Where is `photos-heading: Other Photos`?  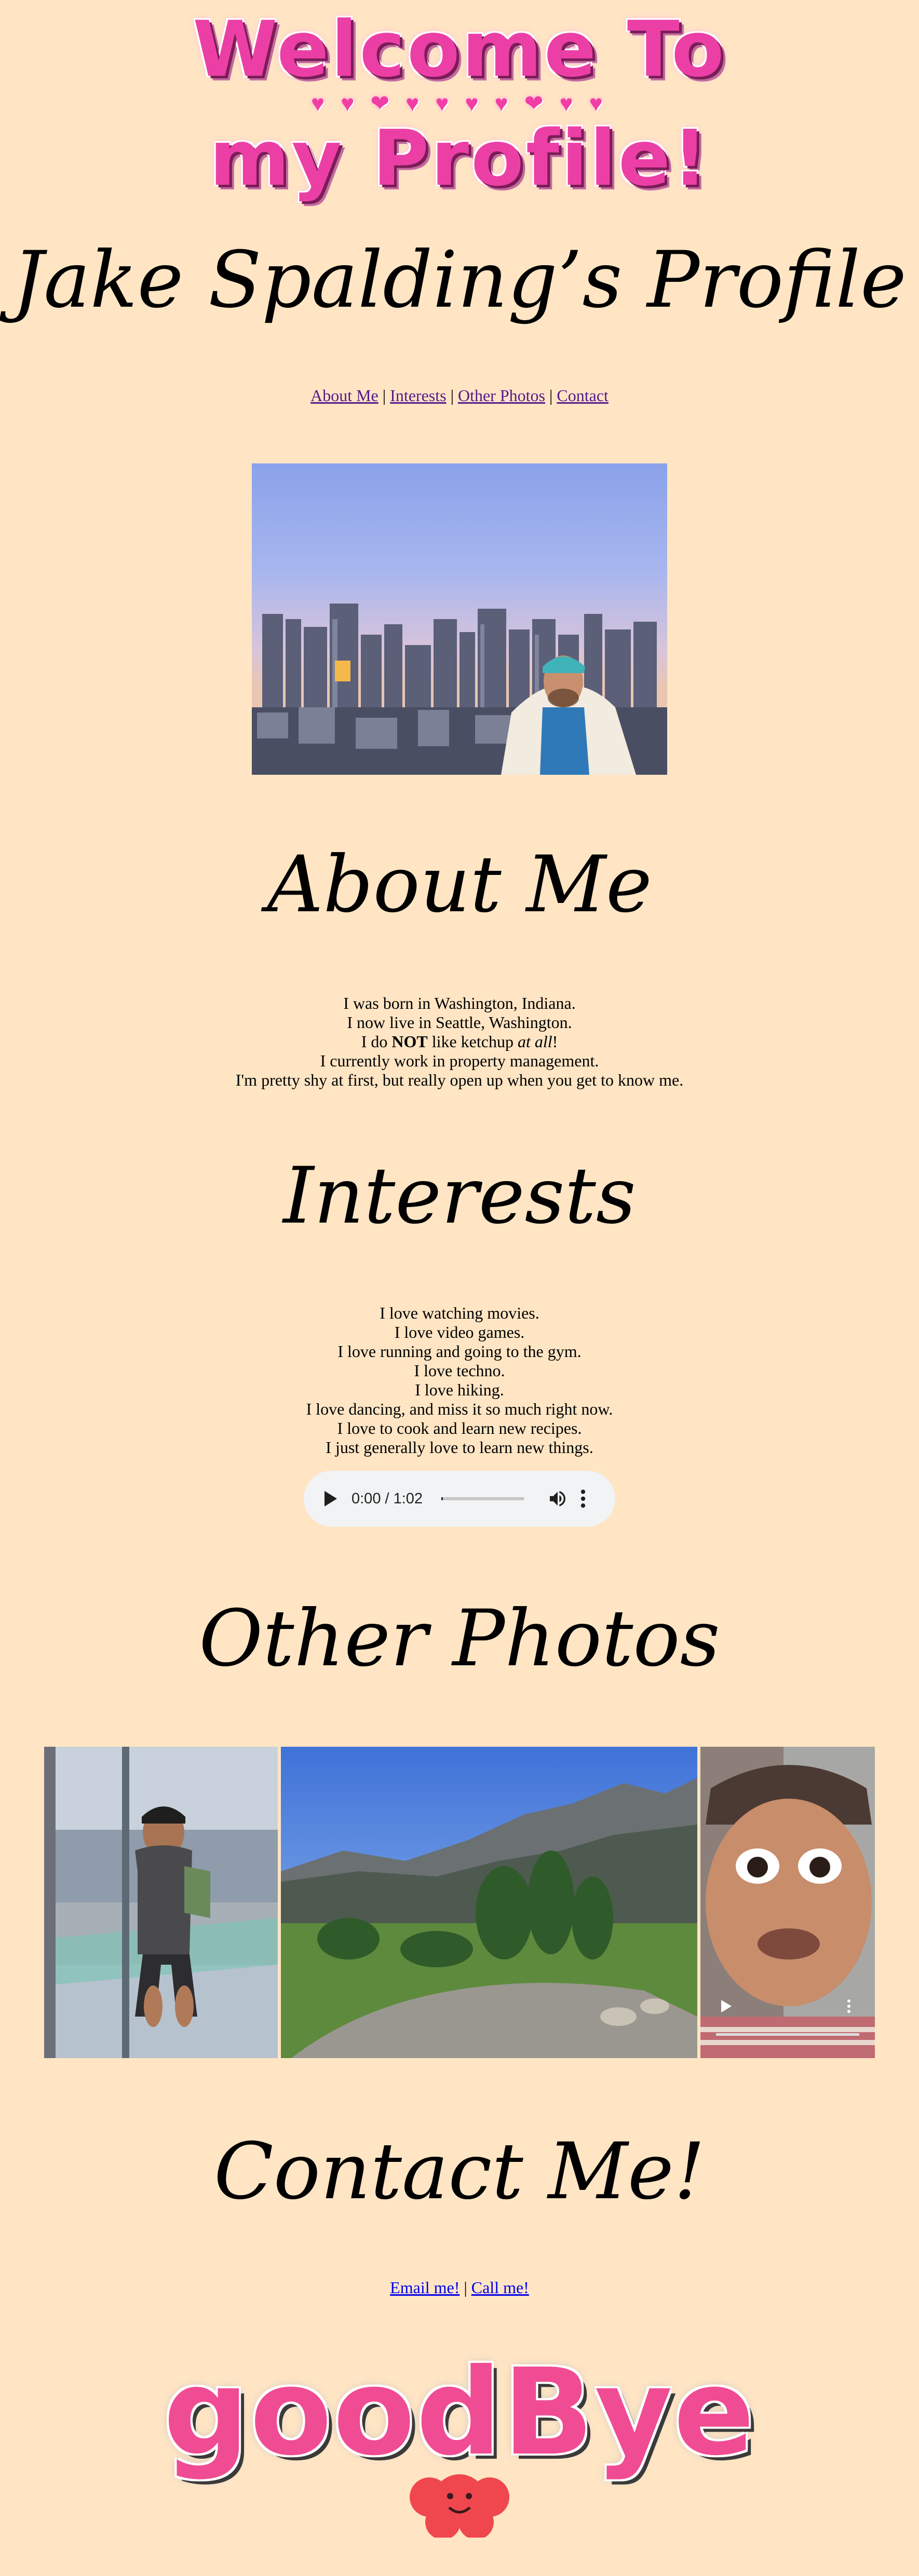 photos-heading: Other Photos is located at coordinates (459, 1639).